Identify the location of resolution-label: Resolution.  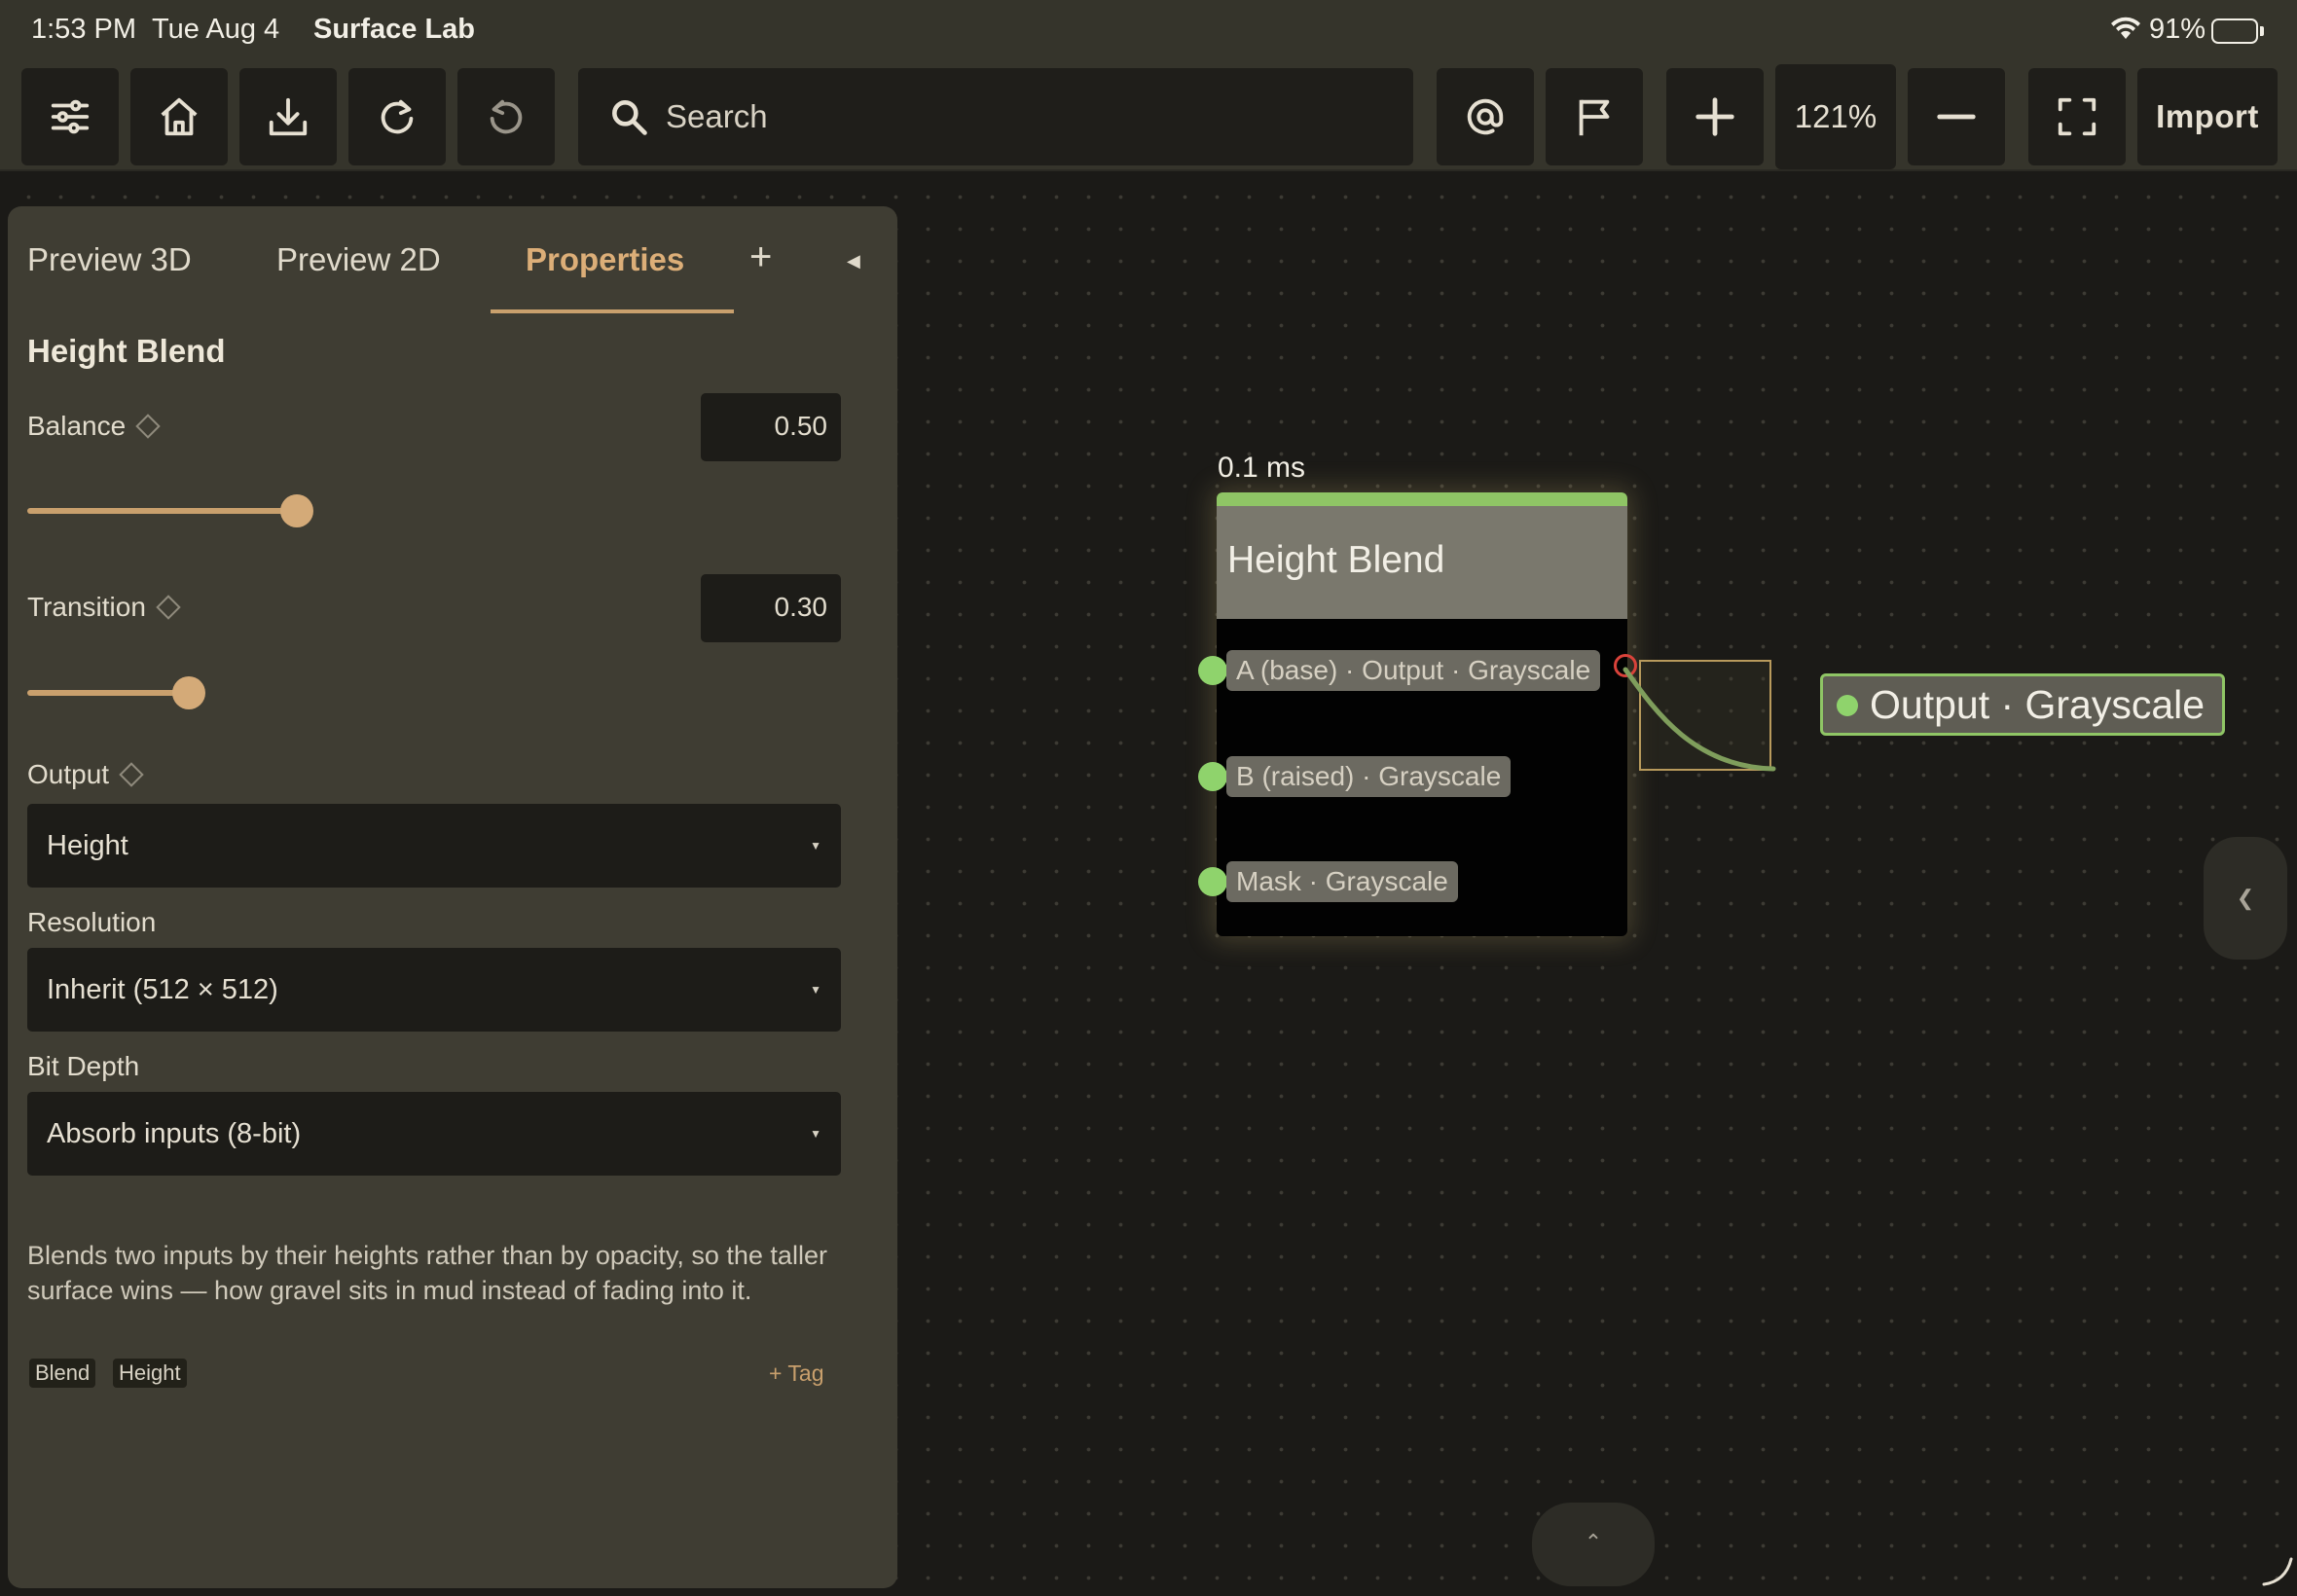
(92, 922).